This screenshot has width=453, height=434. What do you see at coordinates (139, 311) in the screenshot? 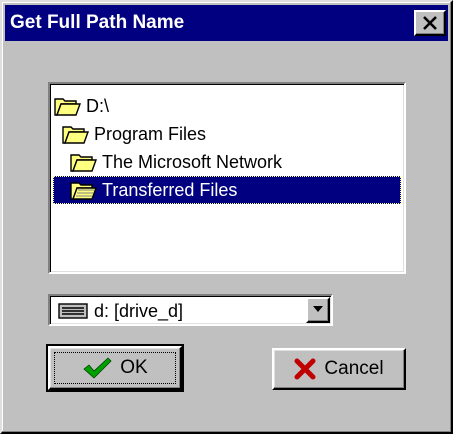
I see `drive-select-value: d: [drive_d]` at bounding box center [139, 311].